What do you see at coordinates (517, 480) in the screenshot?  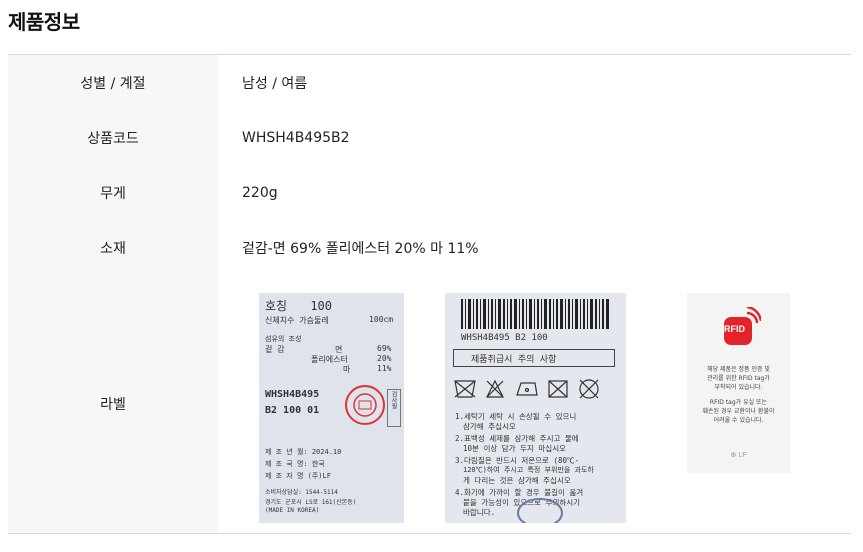 I see `care-instruction-3c: 게 다리는 것은 삼가해 주십시오` at bounding box center [517, 480].